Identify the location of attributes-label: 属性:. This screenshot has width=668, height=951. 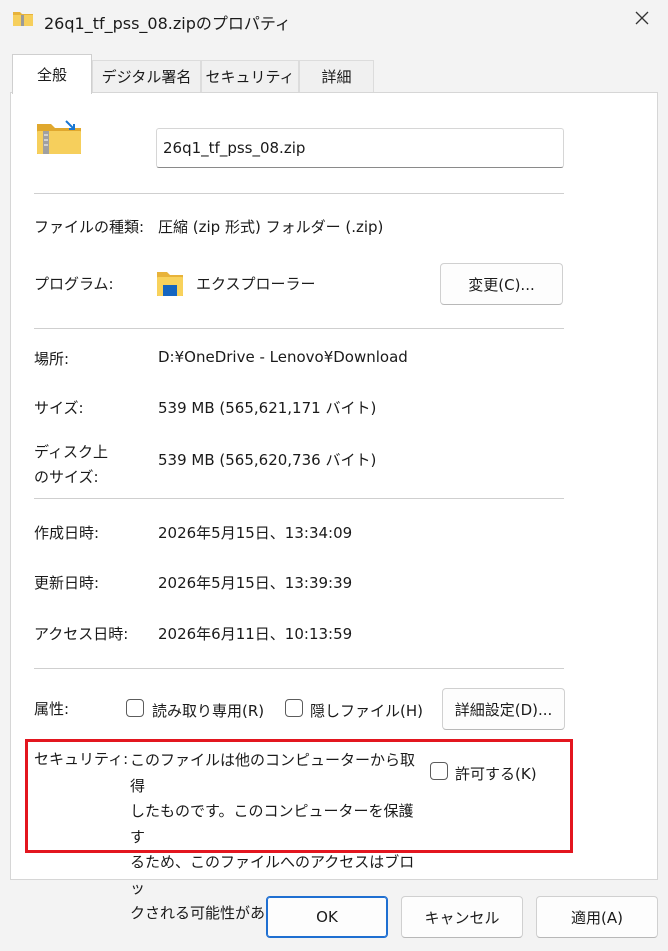
(52, 709).